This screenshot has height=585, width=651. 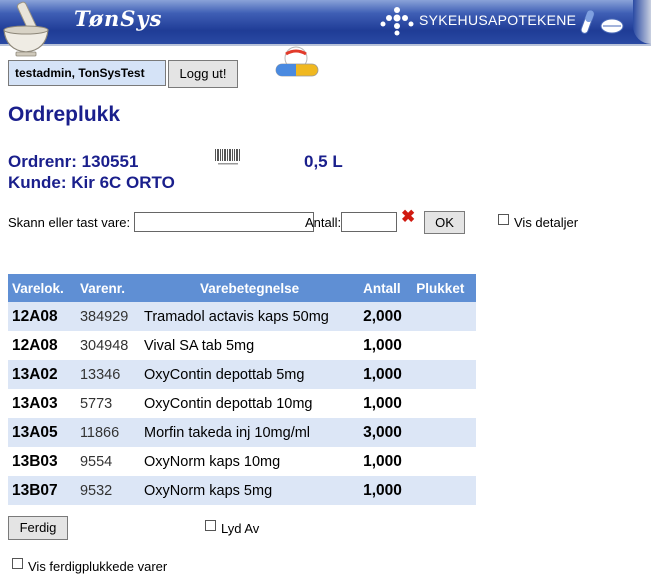 What do you see at coordinates (42, 461) in the screenshot?
I see `cell-location: 13B03` at bounding box center [42, 461].